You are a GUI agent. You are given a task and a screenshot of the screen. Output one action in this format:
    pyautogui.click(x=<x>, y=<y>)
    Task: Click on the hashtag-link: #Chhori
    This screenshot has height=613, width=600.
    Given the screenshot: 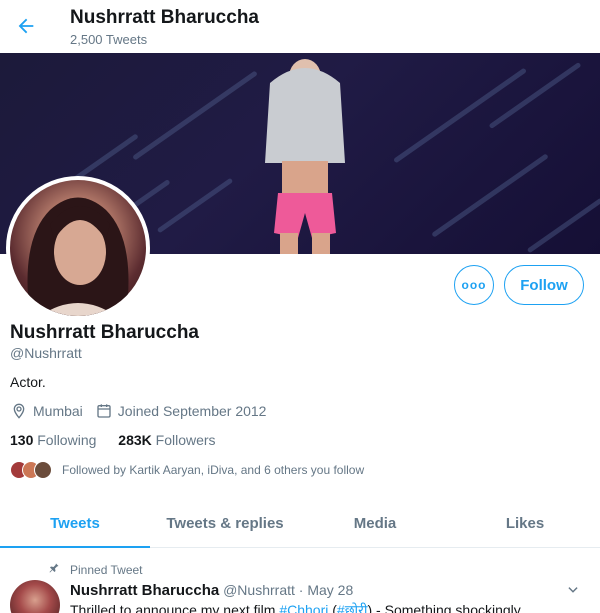 What is the action you would take?
    pyautogui.click(x=303, y=607)
    